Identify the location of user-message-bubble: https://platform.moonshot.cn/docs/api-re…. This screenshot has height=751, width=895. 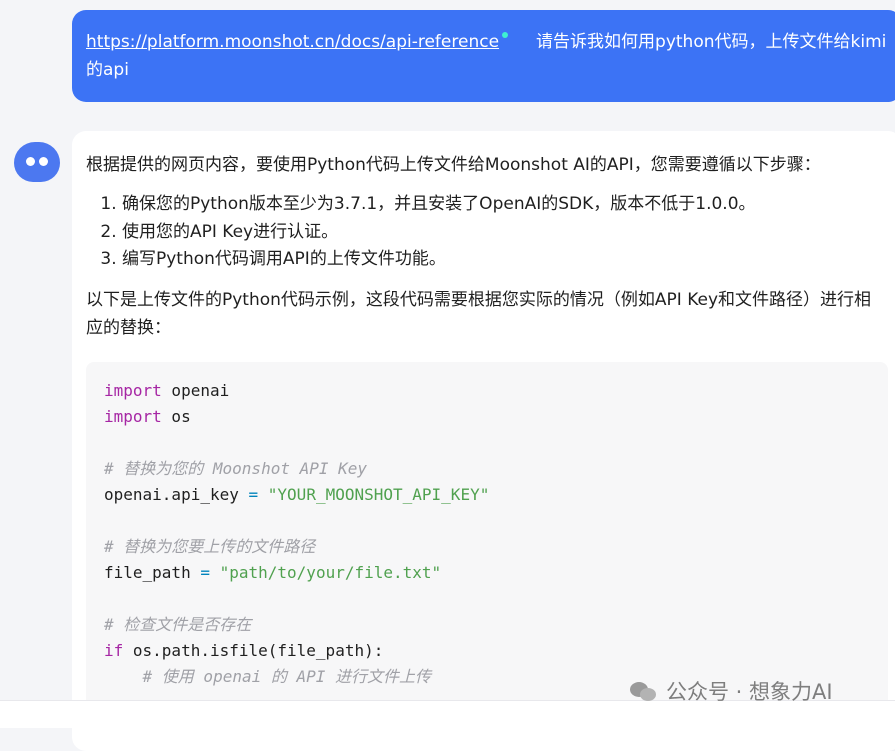
(483, 56).